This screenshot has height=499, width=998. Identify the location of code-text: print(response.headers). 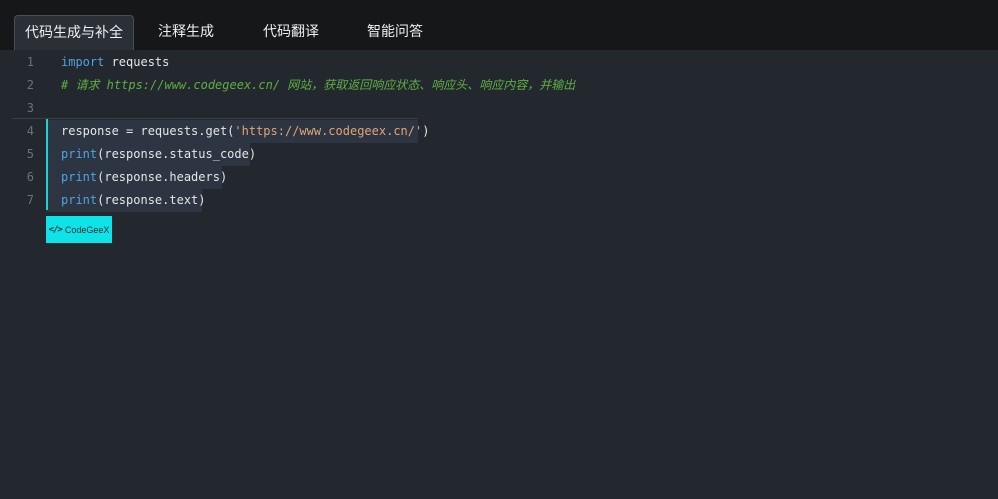
(144, 177).